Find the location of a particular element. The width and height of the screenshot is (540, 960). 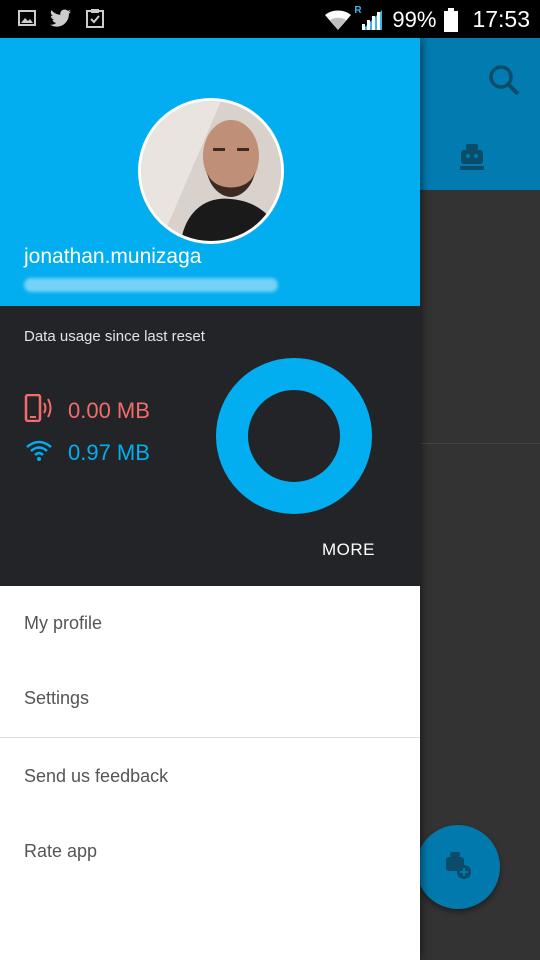

add-robot-icon is located at coordinates (458, 867).